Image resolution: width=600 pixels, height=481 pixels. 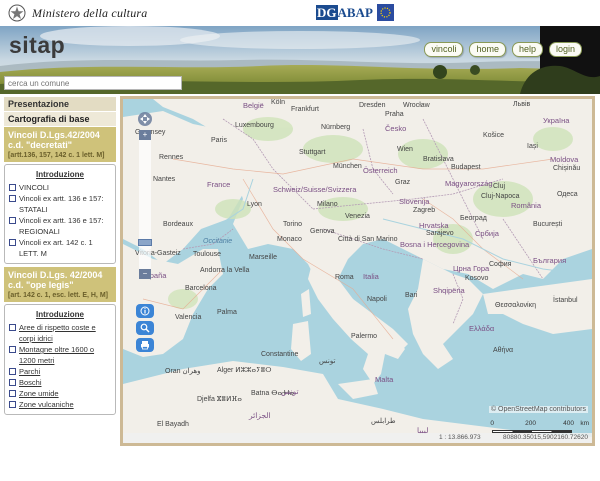 What do you see at coordinates (164, 179) in the screenshot?
I see `map-label: Nantes` at bounding box center [164, 179].